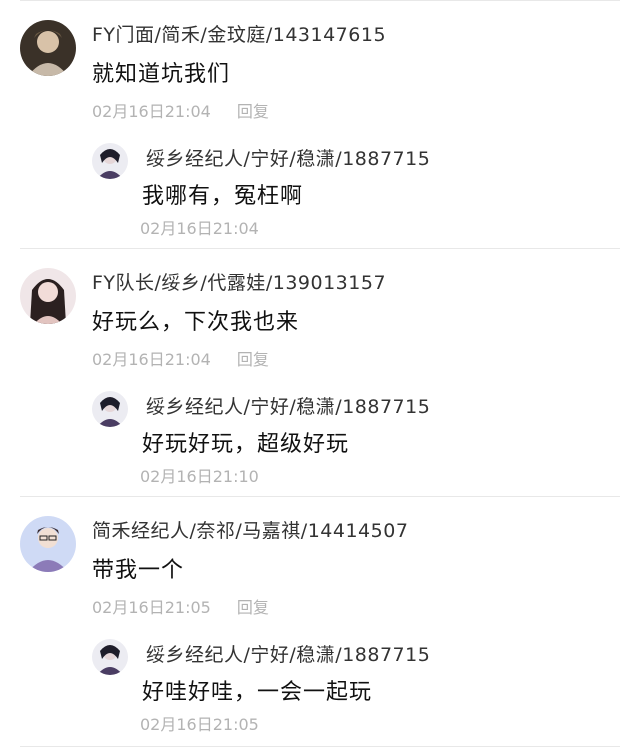 The image size is (640, 750). What do you see at coordinates (239, 281) in the screenshot?
I see `comment-author: FY队长/绥乡/代露娃/139013157` at bounding box center [239, 281].